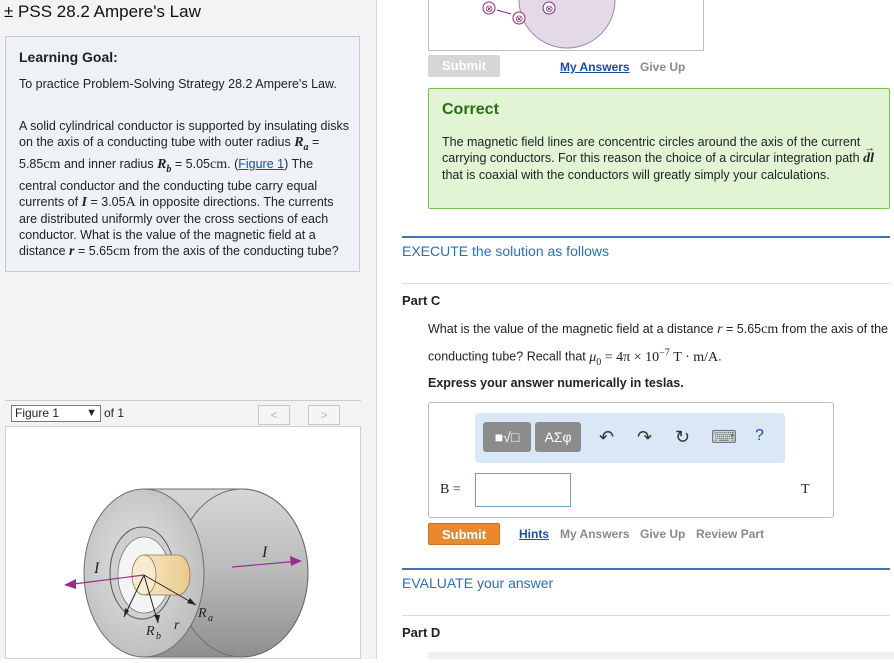  Describe the element at coordinates (186, 573) in the screenshot. I see `coaxial-conductor-diagram: I I R b r R a` at that location.